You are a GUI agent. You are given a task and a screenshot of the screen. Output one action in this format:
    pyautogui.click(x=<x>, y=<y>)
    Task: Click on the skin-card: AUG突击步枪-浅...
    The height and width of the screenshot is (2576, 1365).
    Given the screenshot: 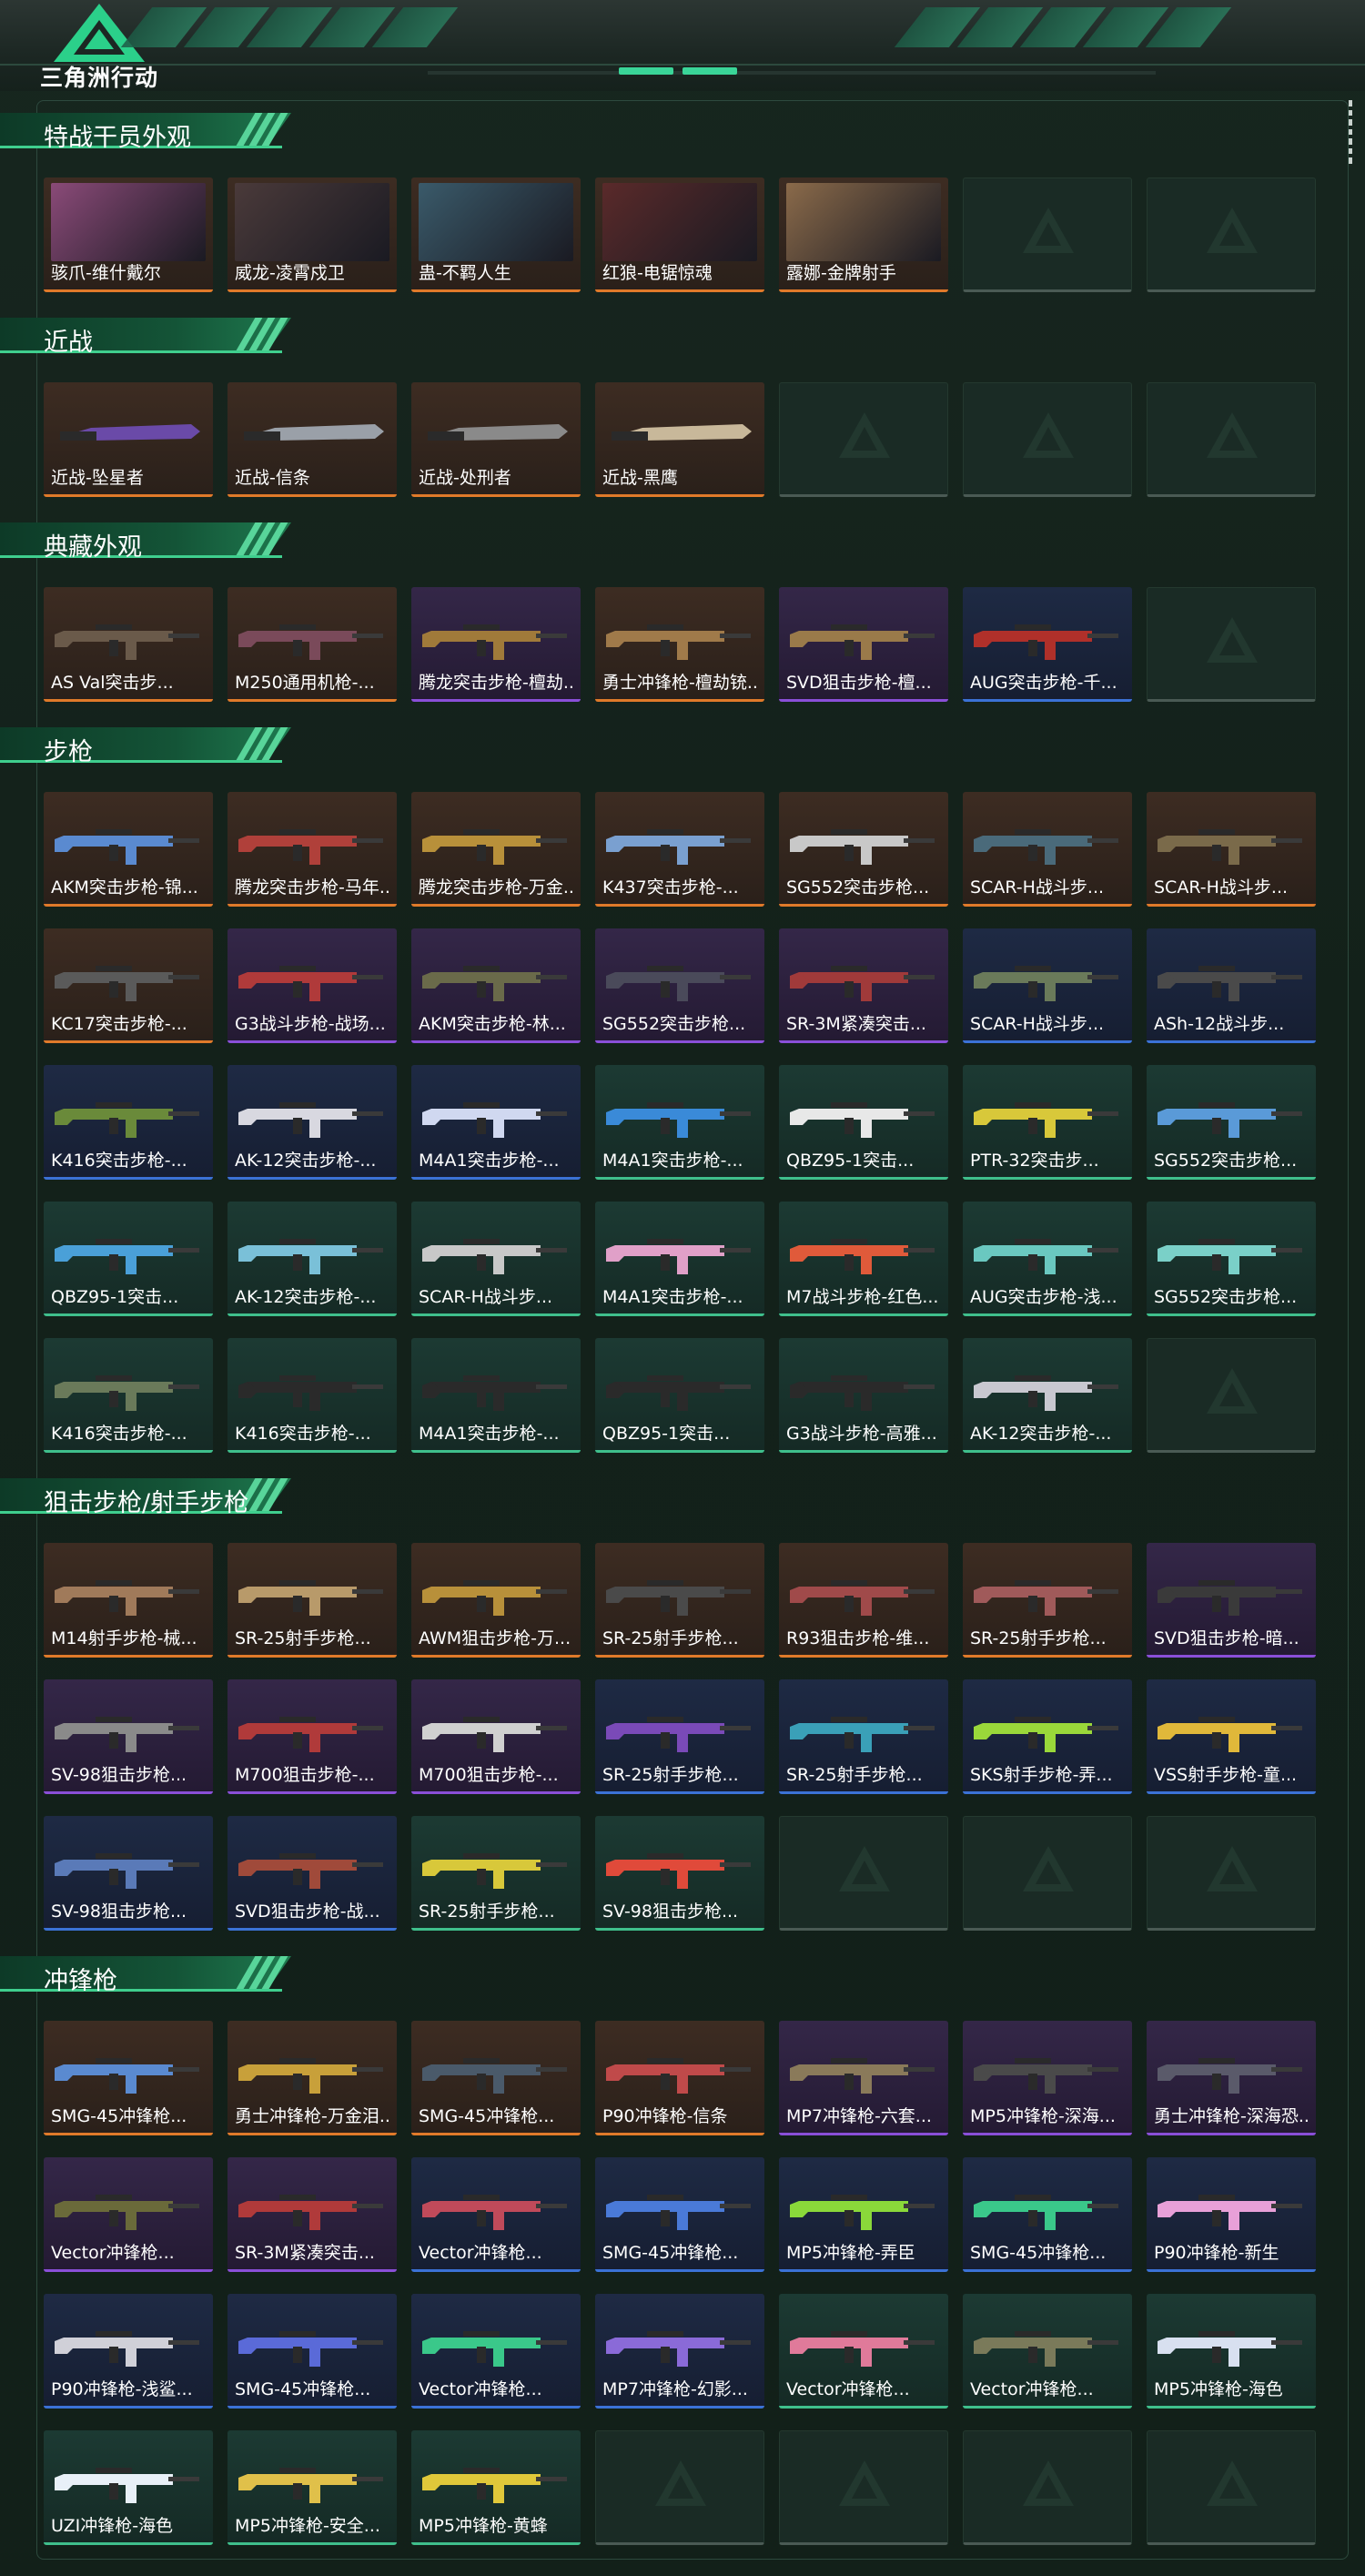 What is the action you would take?
    pyautogui.click(x=1048, y=1259)
    